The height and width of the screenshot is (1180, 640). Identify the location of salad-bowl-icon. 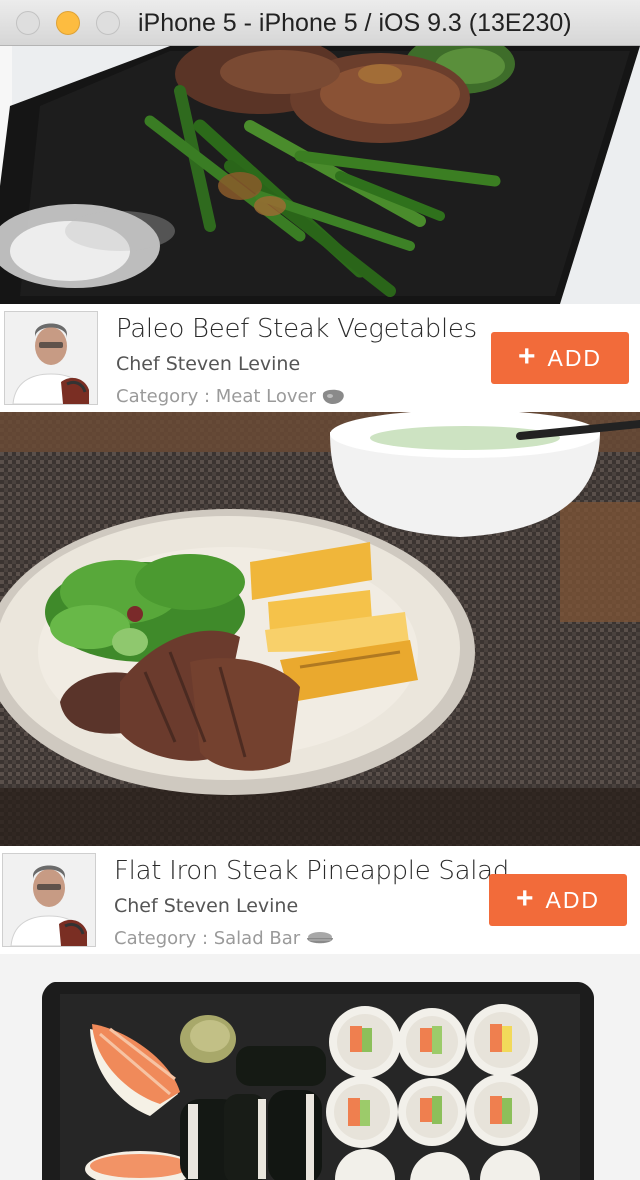
(320, 939).